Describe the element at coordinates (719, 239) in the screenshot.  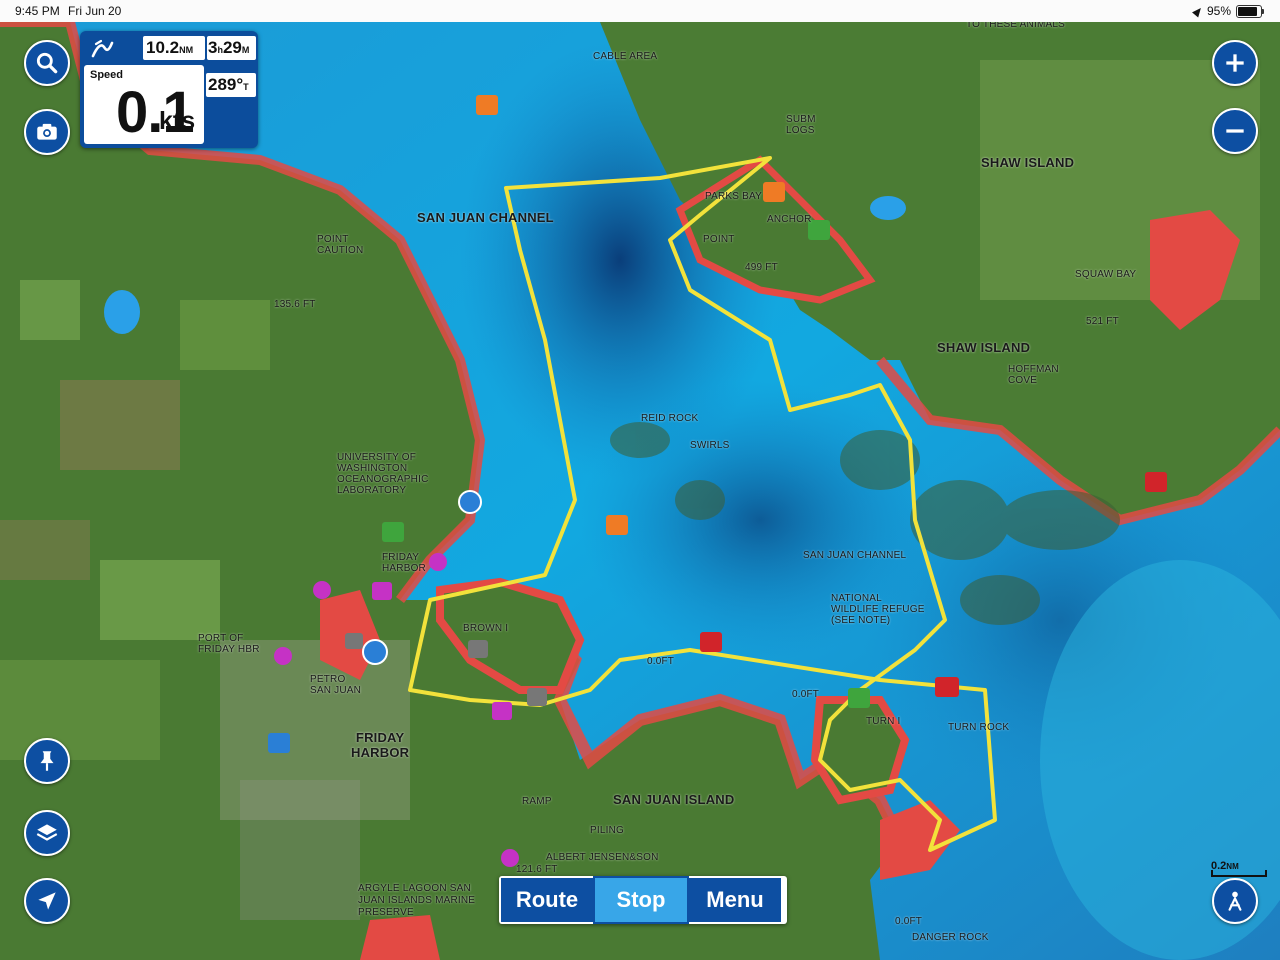
I see `label-point: POINT` at that location.